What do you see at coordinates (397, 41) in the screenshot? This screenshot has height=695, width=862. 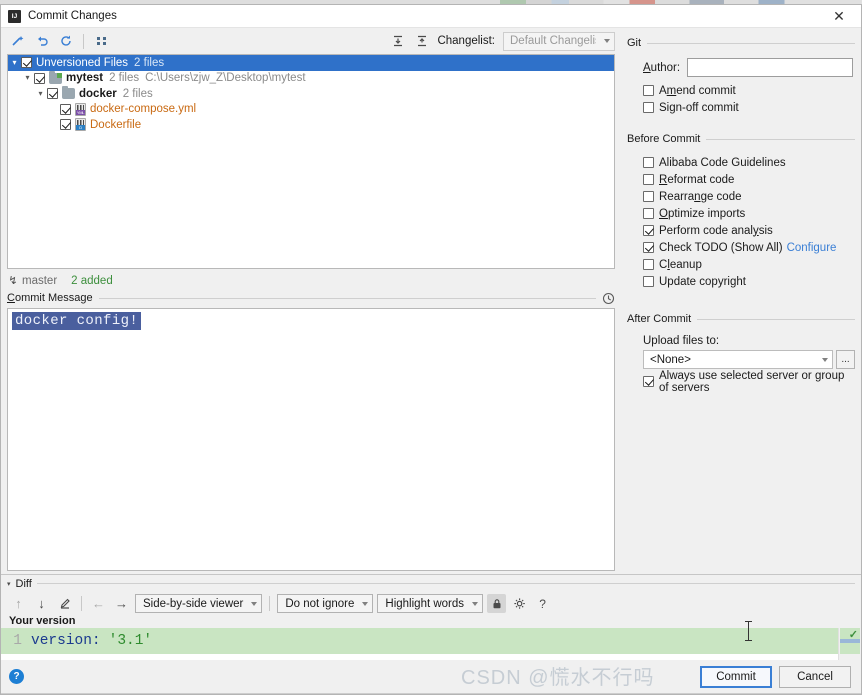 I see `expand-all-icon` at bounding box center [397, 41].